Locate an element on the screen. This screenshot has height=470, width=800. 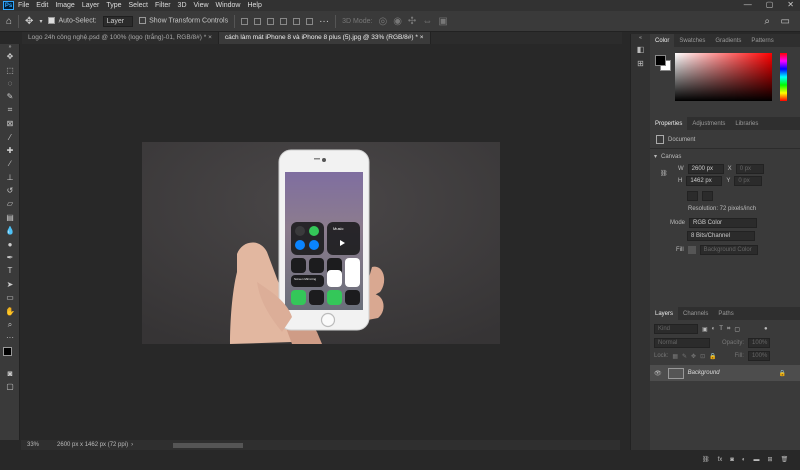
auto-select-checkbox: Auto-Select: is located at coordinates (72, 21).